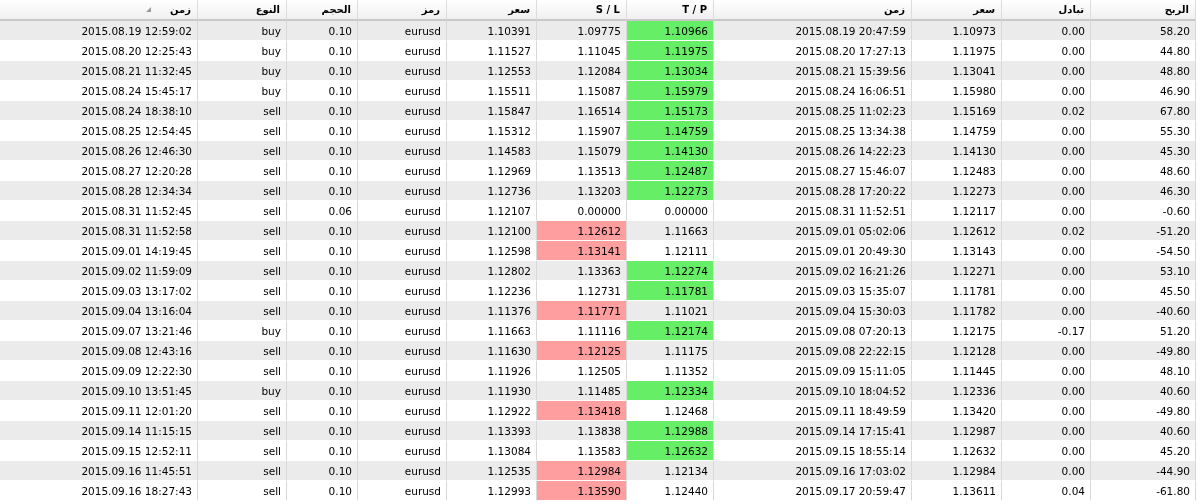  Describe the element at coordinates (670, 171) in the screenshot. I see `table-cell: 1.12487` at that location.